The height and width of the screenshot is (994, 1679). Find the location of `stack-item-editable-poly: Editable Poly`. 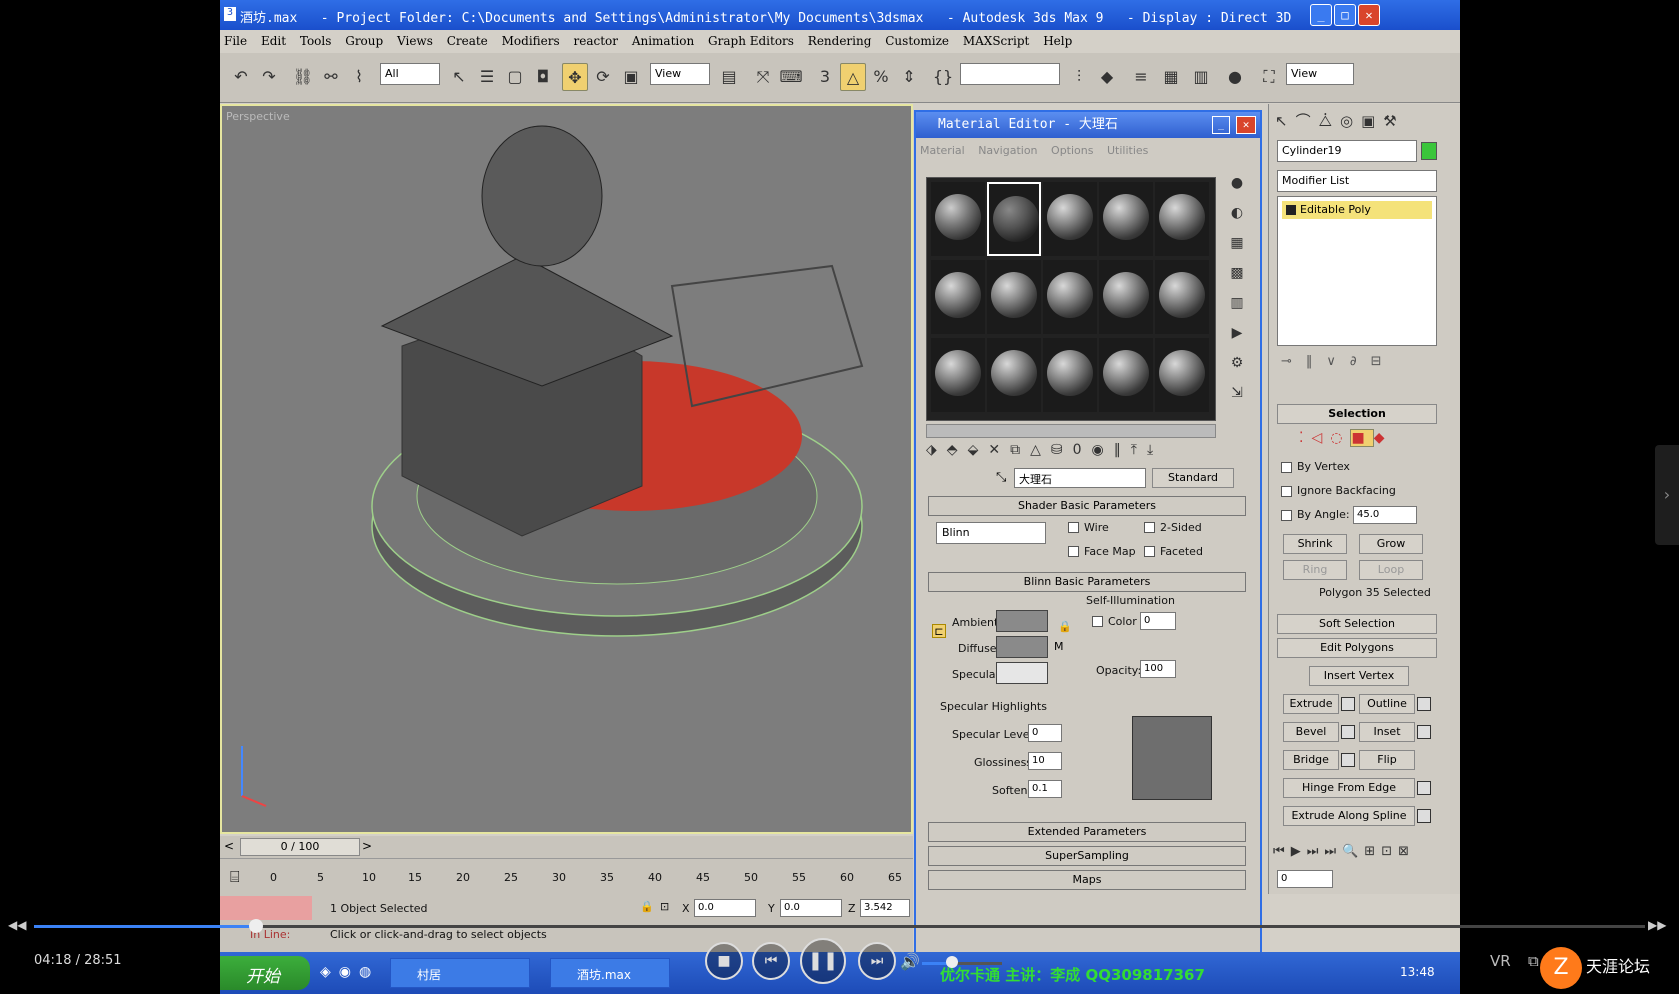

stack-item-editable-poly: Editable Poly is located at coordinates (1357, 210).